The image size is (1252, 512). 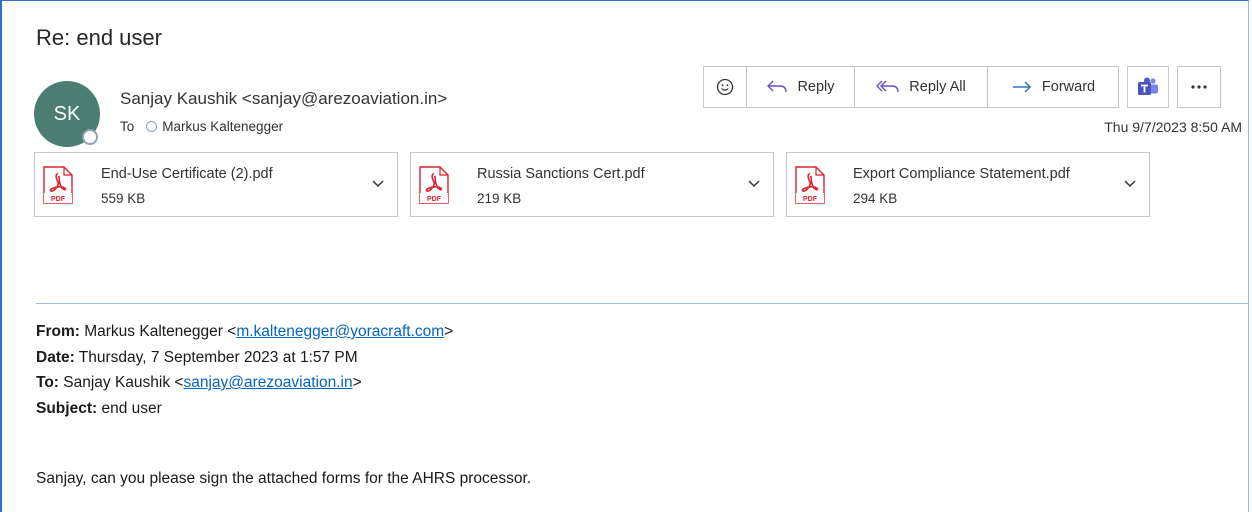 What do you see at coordinates (875, 198) in the screenshot?
I see `attachment-size: 294 KB` at bounding box center [875, 198].